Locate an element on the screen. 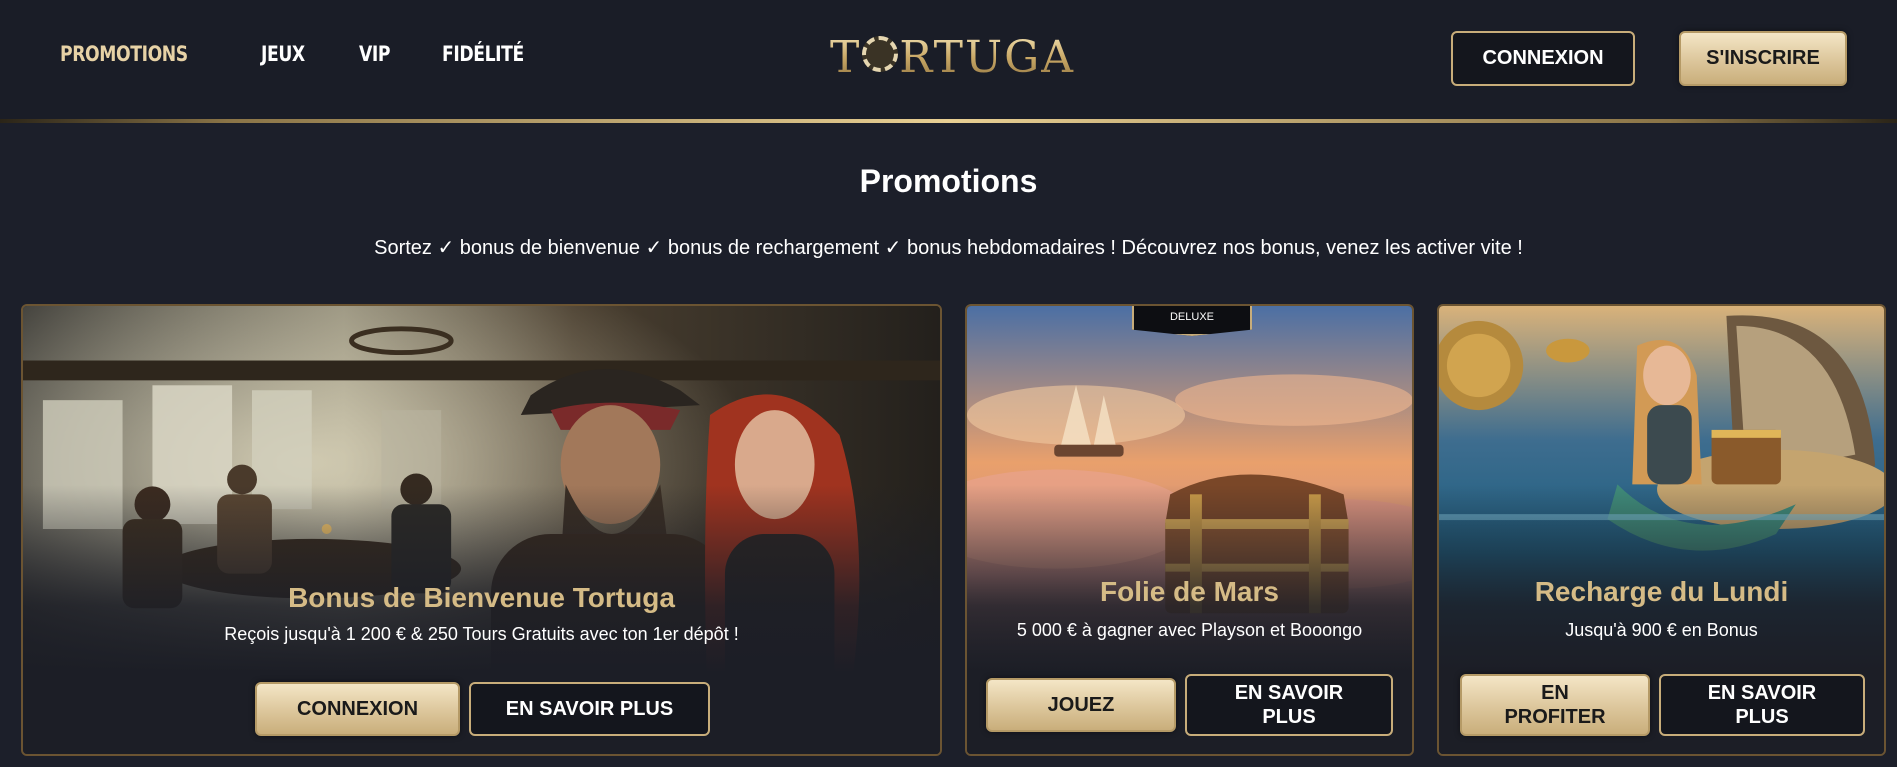 The width and height of the screenshot is (1897, 767). card-play-button: JOUEZ is located at coordinates (1081, 705).